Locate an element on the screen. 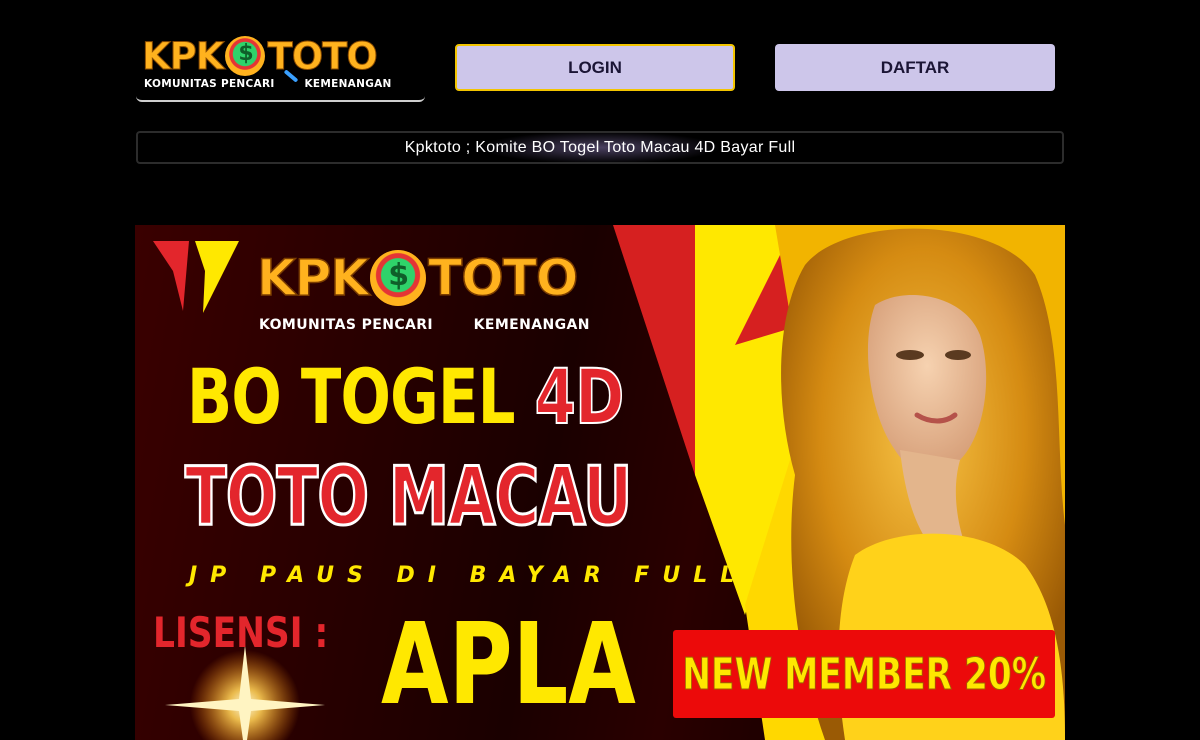  sparkle-flare-icon is located at coordinates (245, 692).